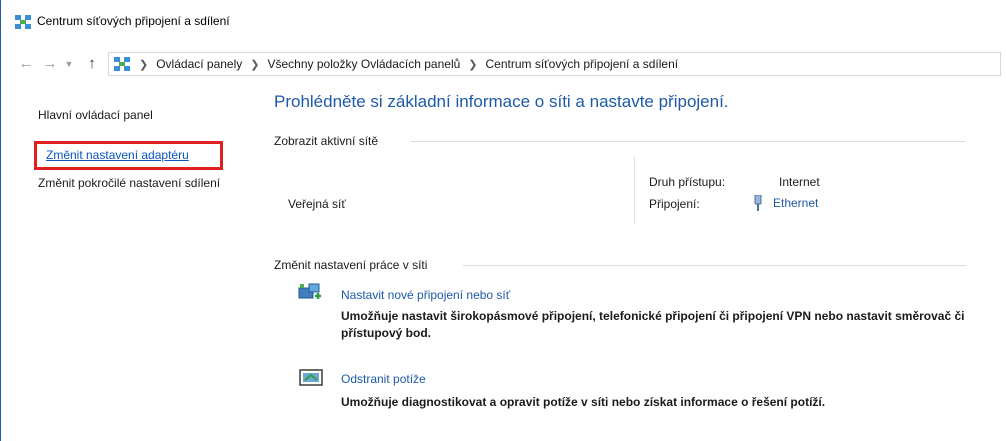 Image resolution: width=1006 pixels, height=441 pixels. I want to click on access-type-value: Internet, so click(799, 182).